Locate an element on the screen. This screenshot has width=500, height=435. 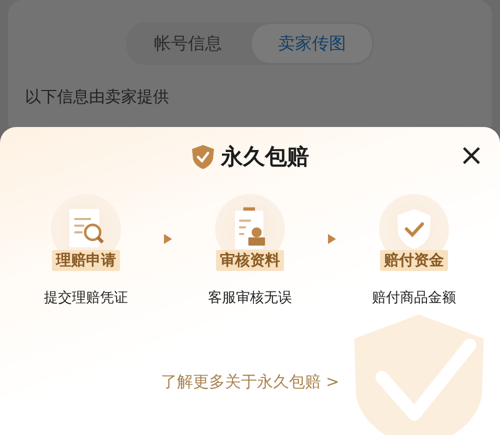
step-caption: 客服审核无误 is located at coordinates (250, 298).